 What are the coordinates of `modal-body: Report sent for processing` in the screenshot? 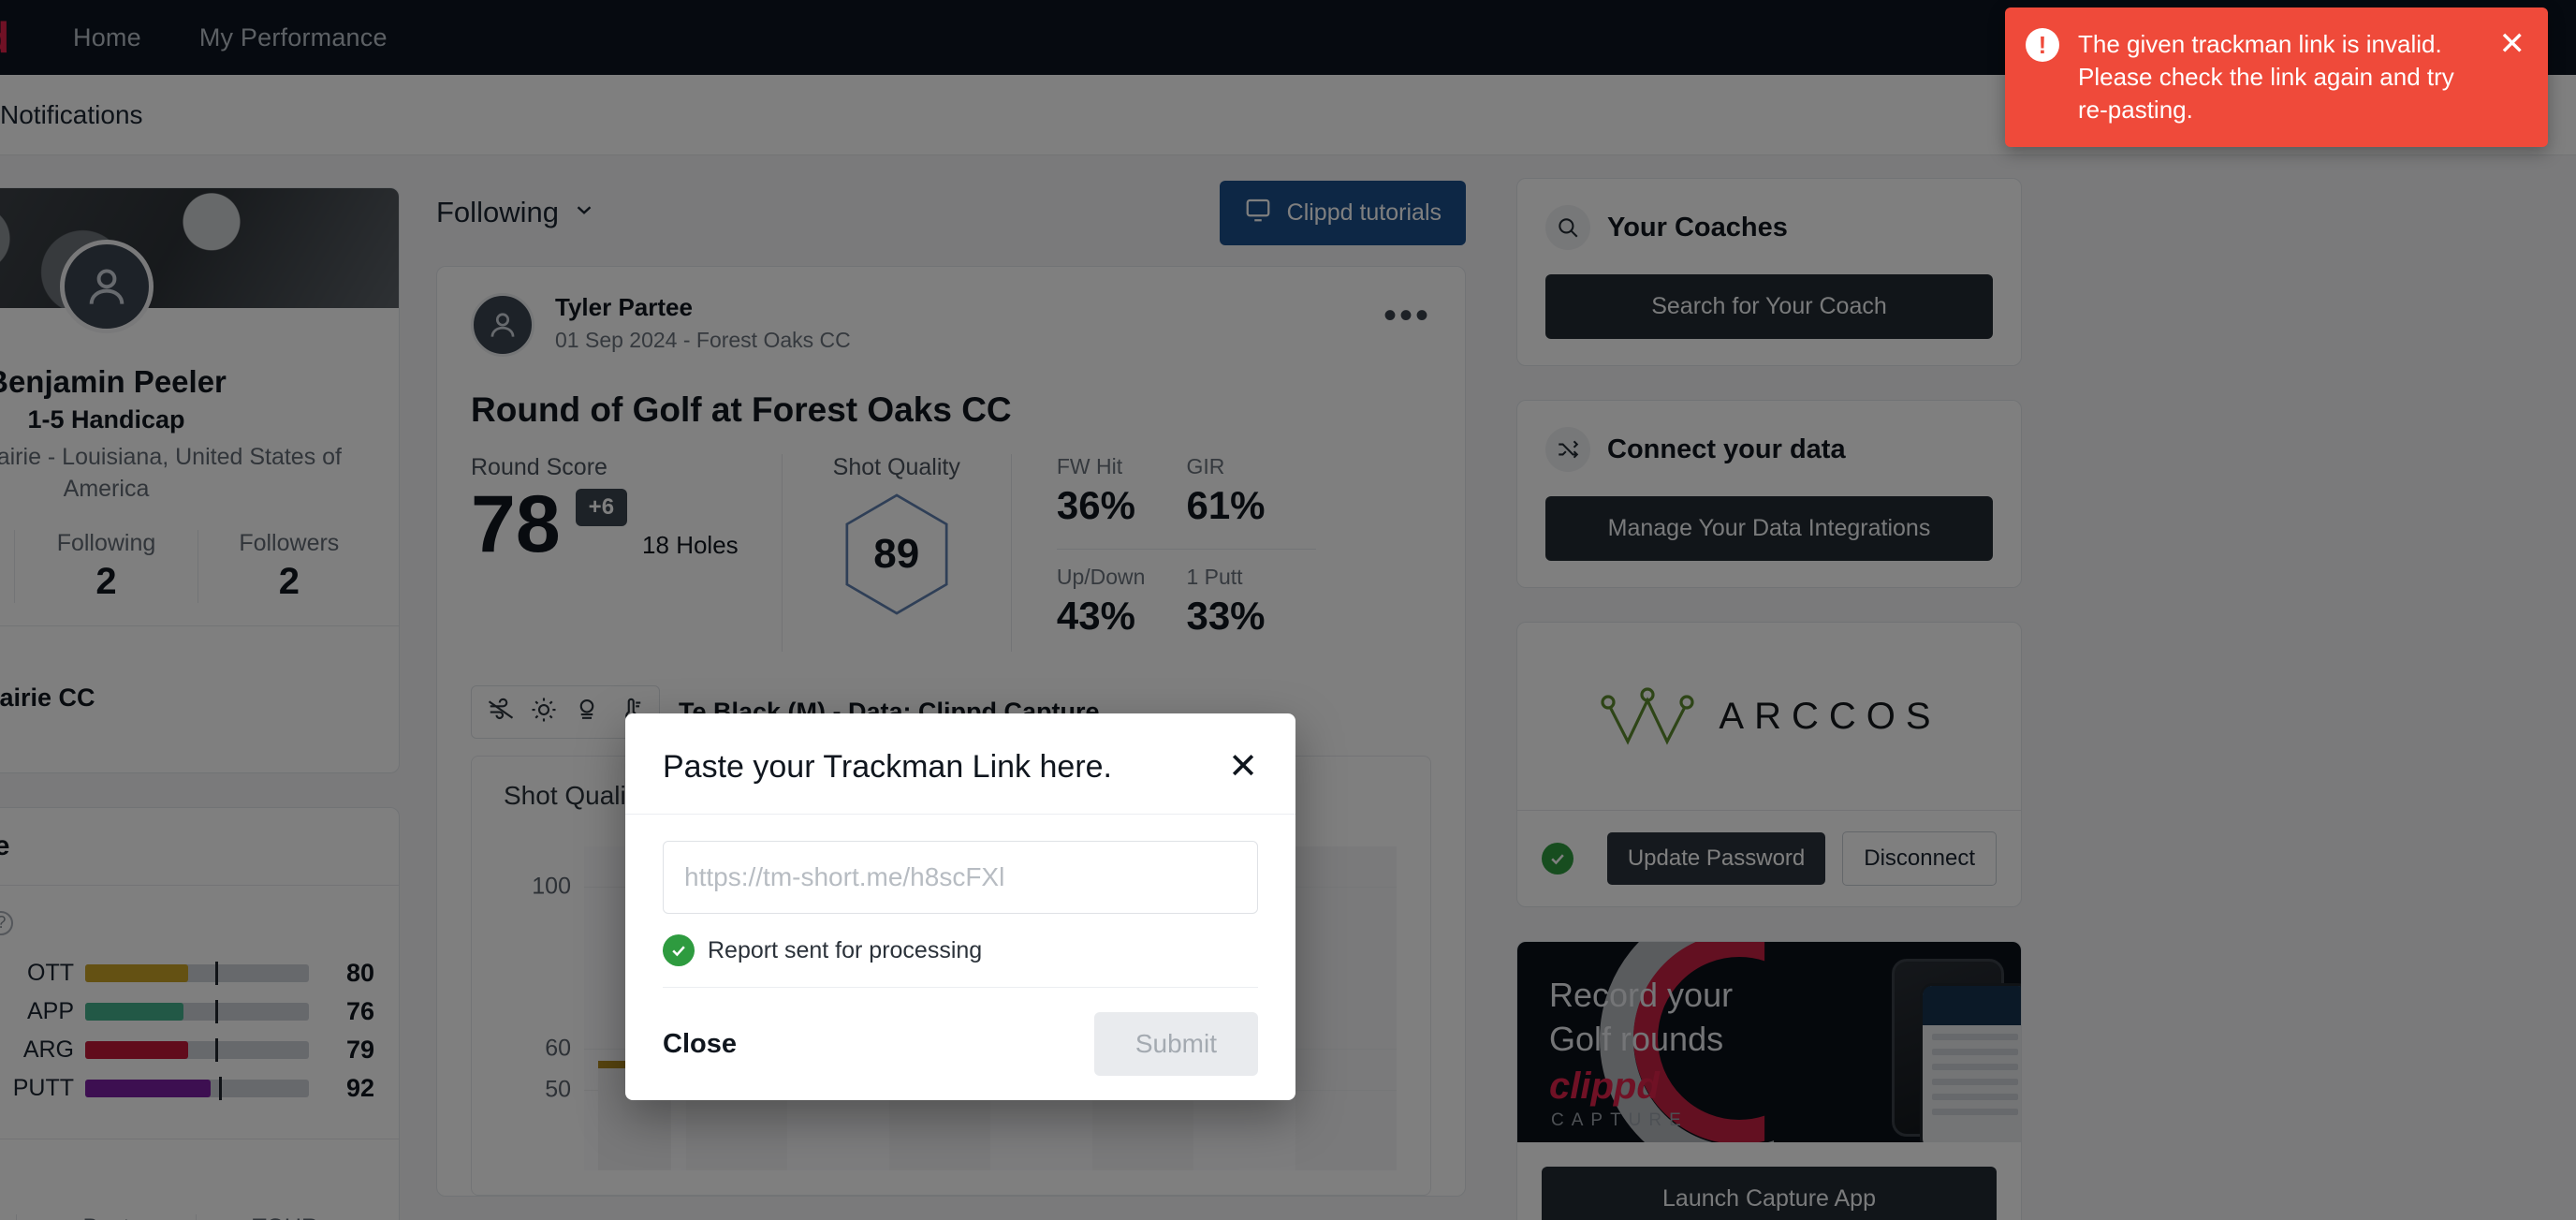 It's located at (960, 900).